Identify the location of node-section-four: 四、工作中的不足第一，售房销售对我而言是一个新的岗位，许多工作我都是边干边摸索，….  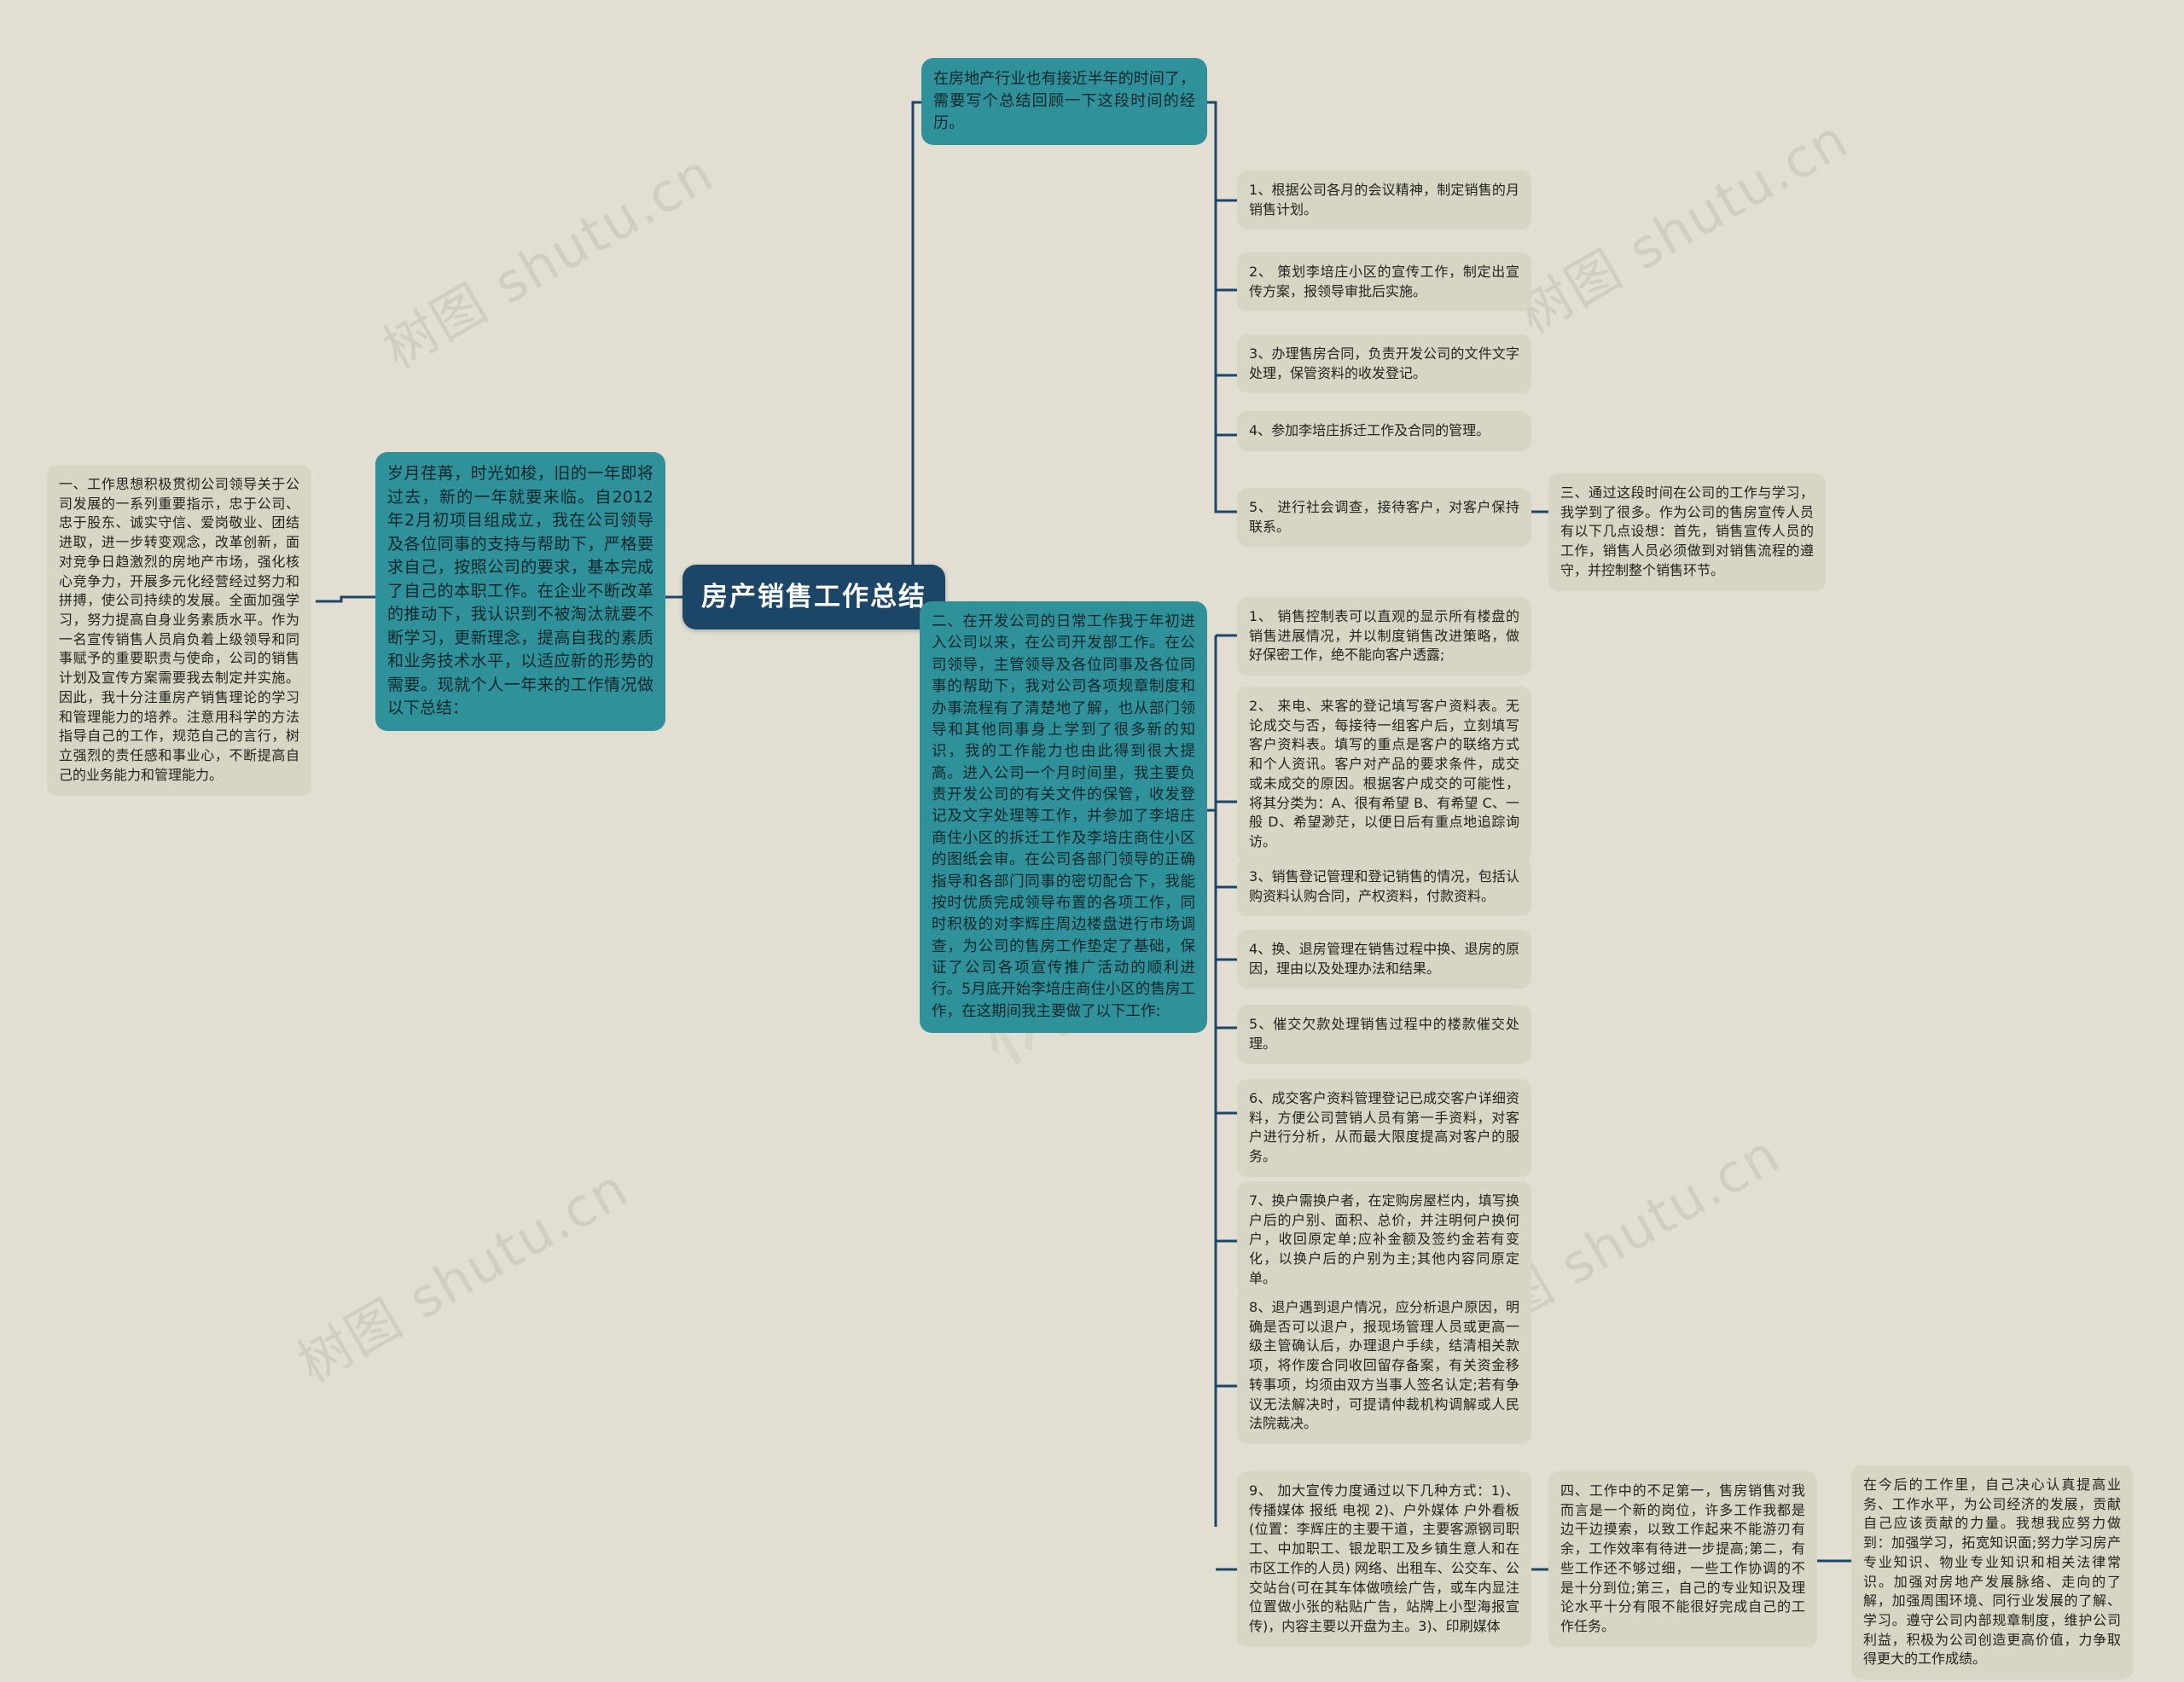
(1683, 1559).